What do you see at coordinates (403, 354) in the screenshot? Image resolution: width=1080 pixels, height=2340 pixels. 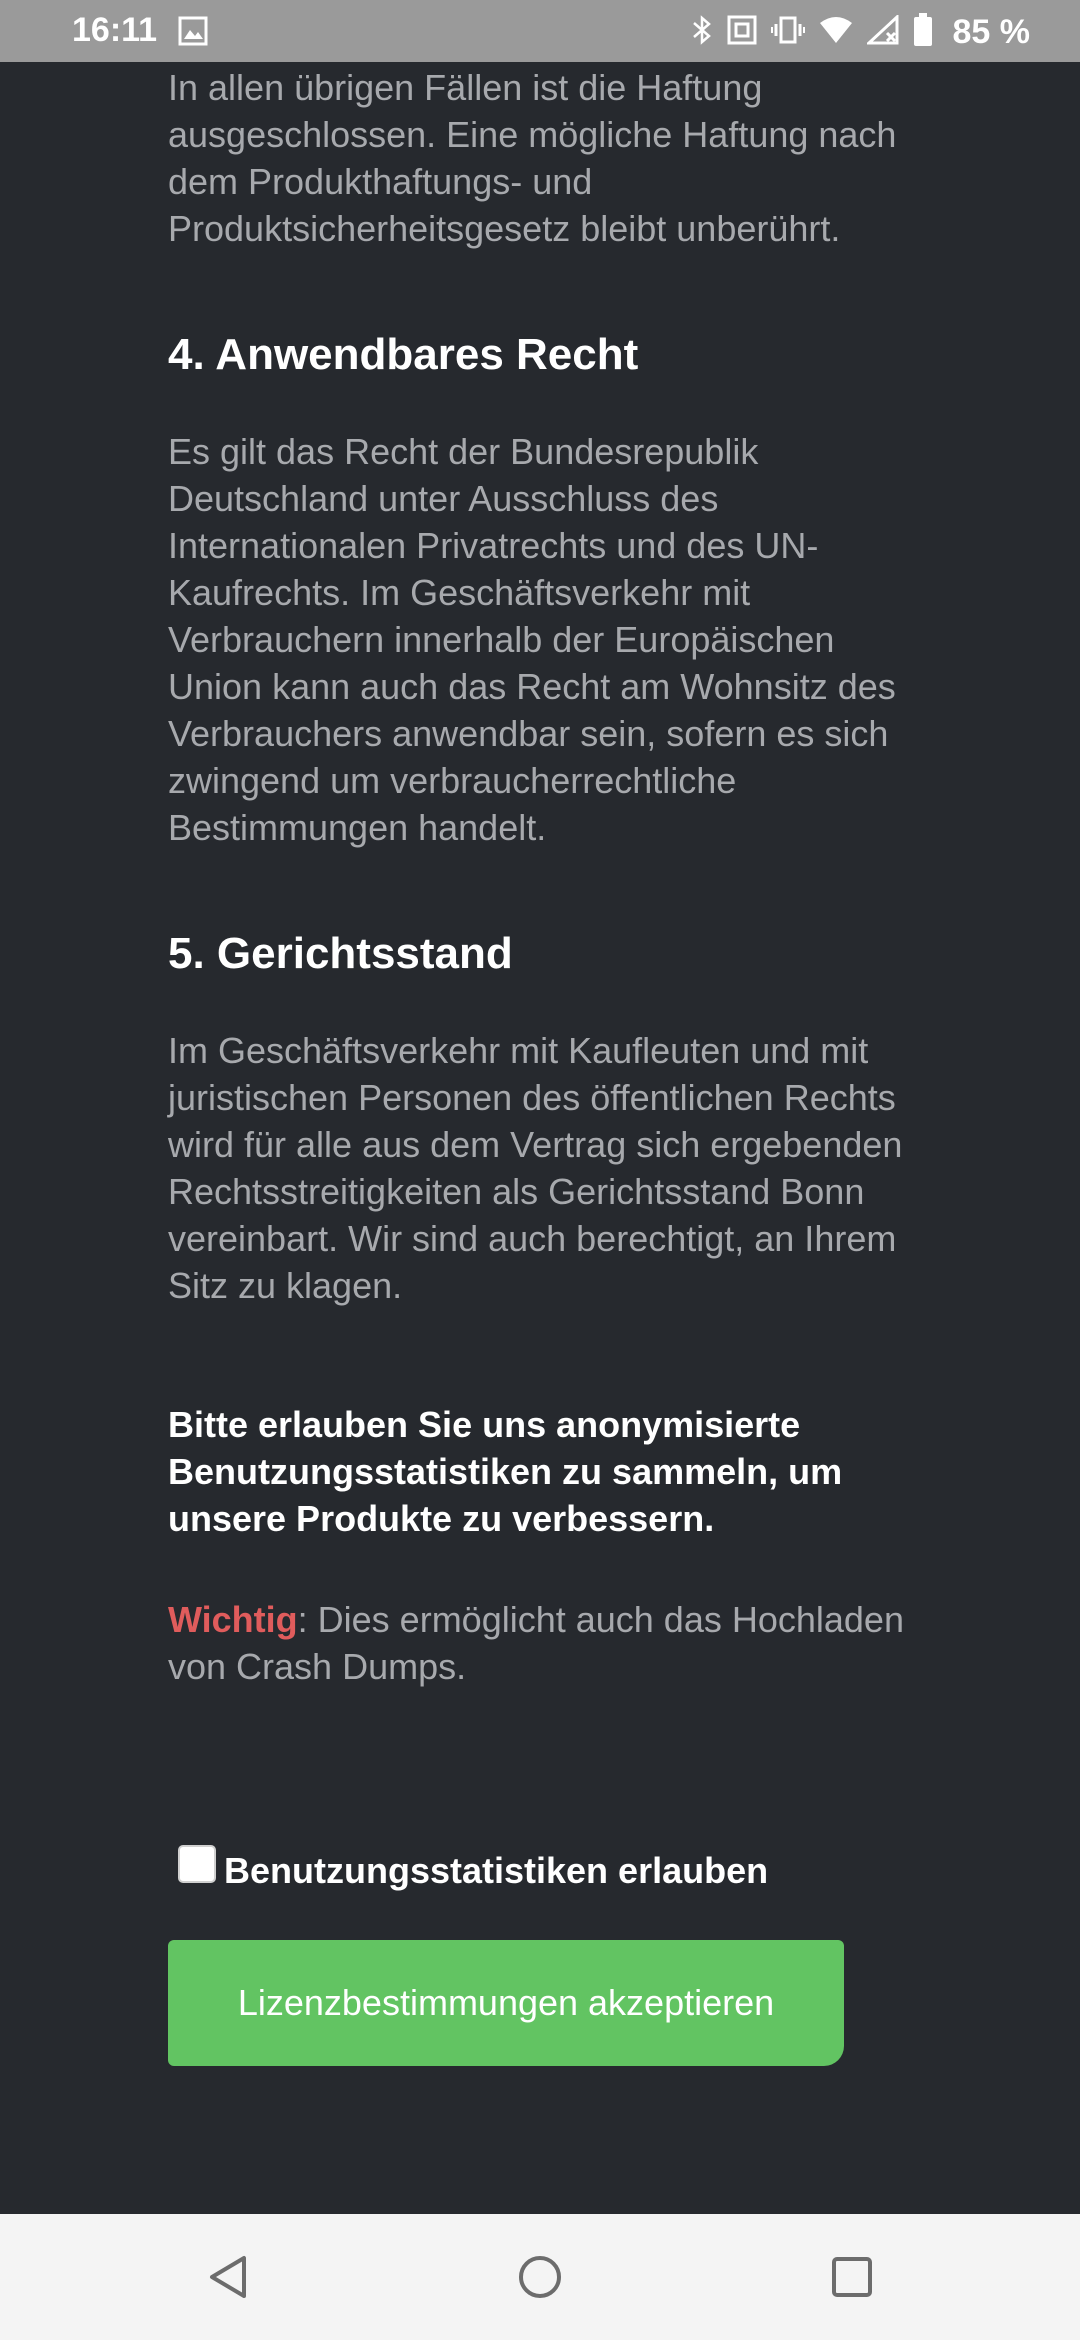 I see `law-heading: 4. Anwendbares Recht` at bounding box center [403, 354].